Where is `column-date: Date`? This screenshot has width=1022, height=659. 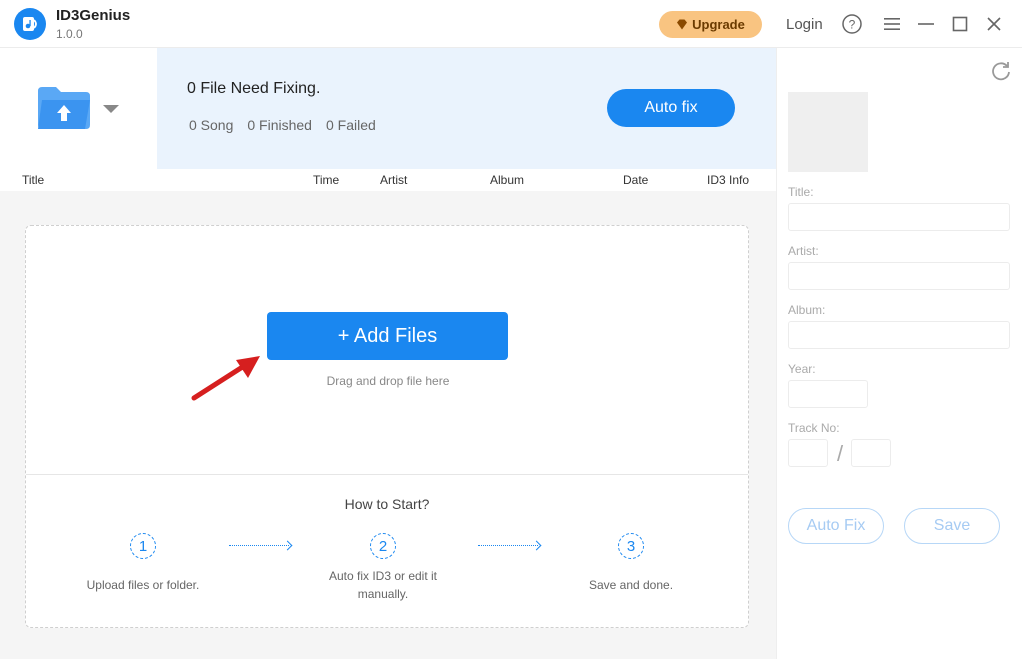 column-date: Date is located at coordinates (635, 180).